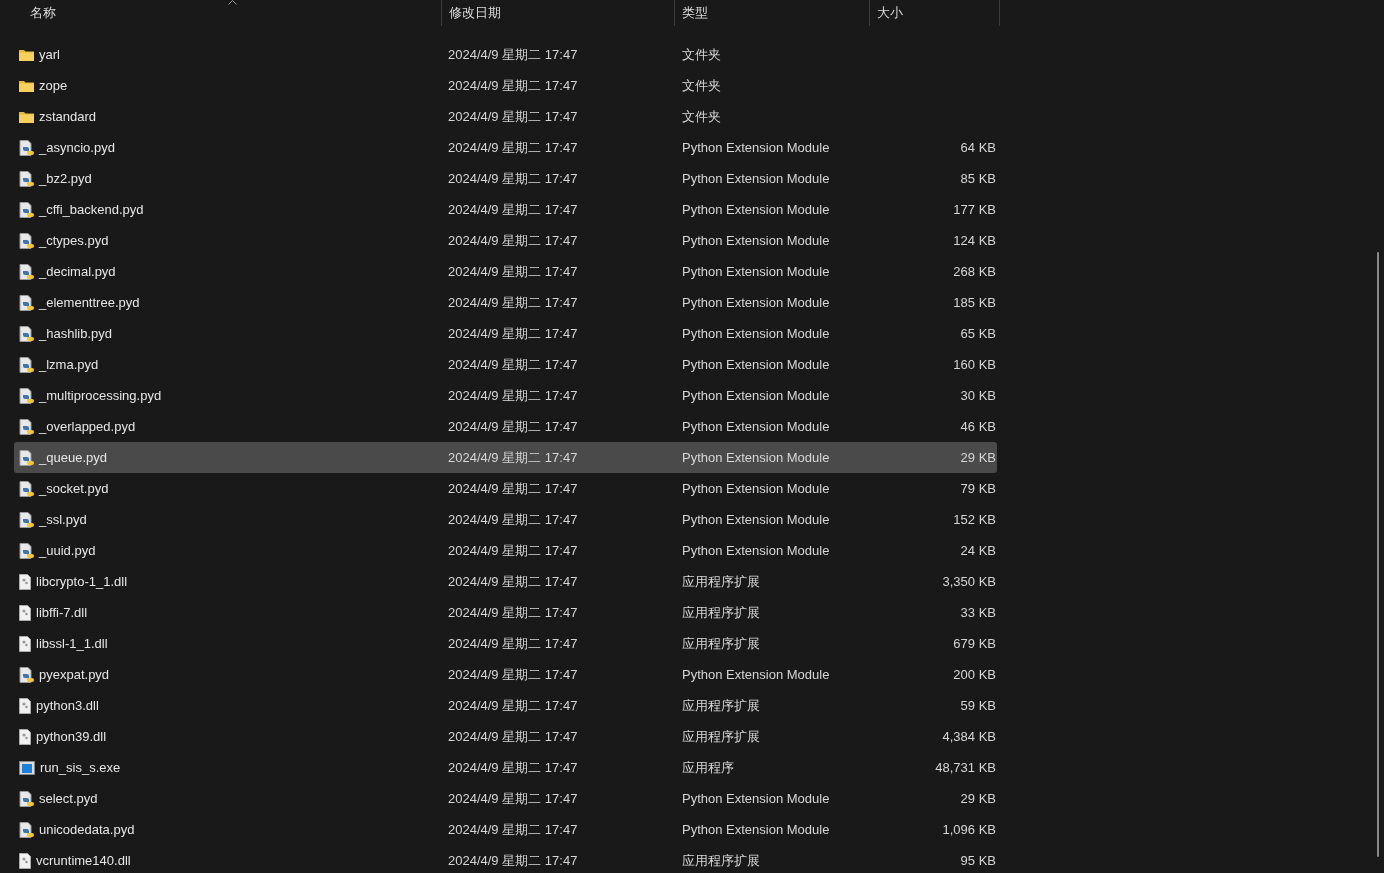 This screenshot has width=1384, height=873. I want to click on file-row: _elementtree.pyd 2024/4/9 星期二 17:47 Python Extension Module 185 KB, so click(505, 302).